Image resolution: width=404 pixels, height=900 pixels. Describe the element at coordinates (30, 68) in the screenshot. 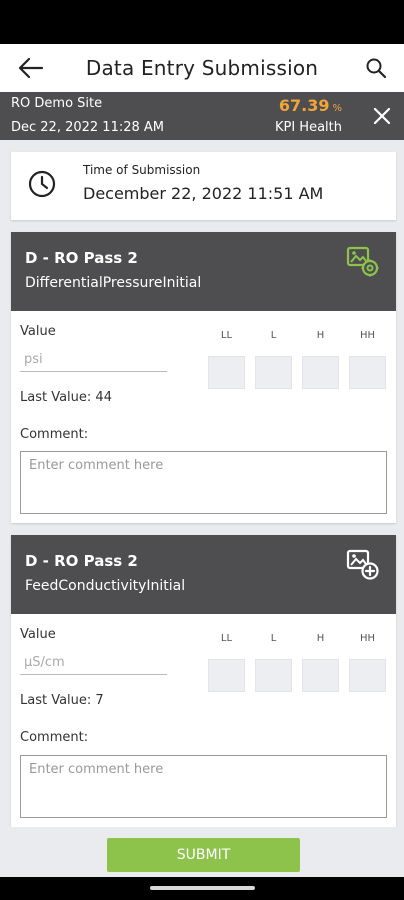

I see `back-arrow-icon` at that location.